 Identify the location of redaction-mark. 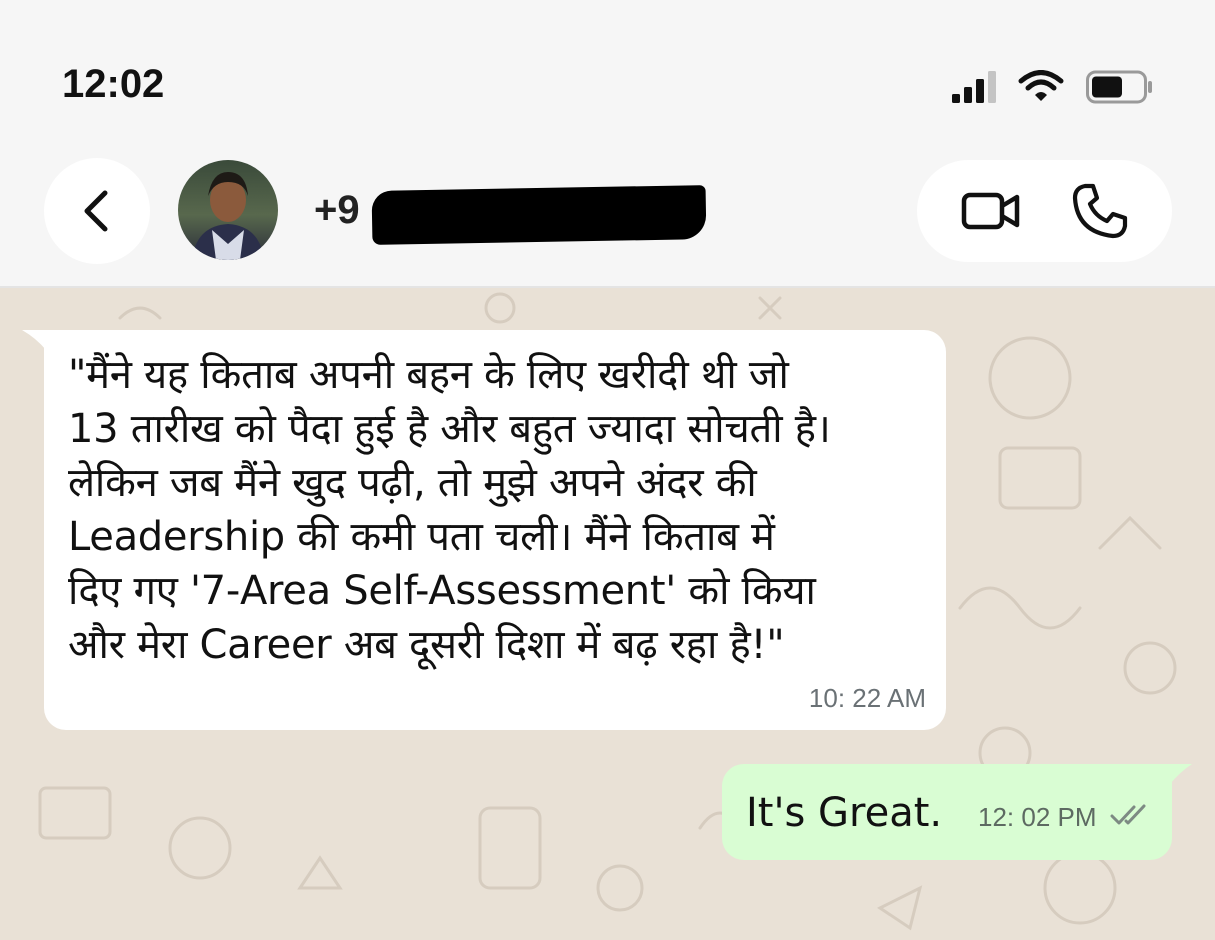
(539, 215).